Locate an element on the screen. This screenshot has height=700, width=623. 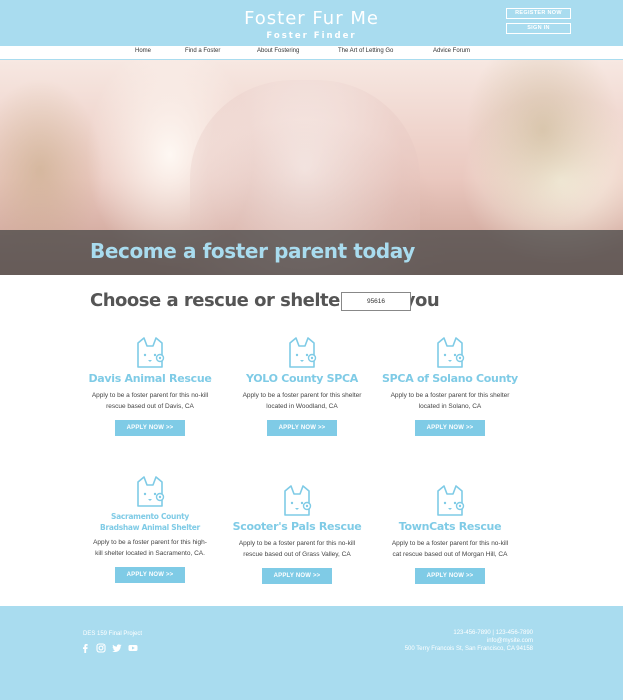
nav-art-of-letting-go: The Art of Letting Go is located at coordinates (365, 51).